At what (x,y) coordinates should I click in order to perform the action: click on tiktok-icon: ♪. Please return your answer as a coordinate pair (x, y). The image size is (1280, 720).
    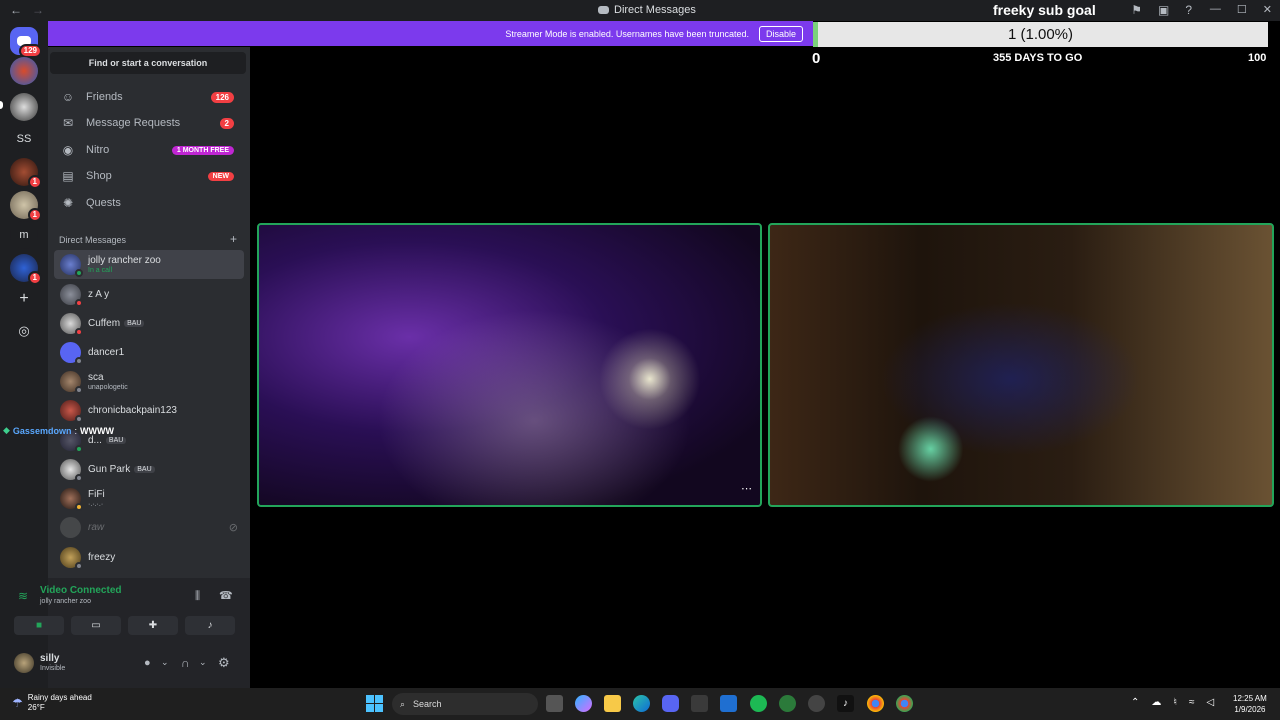
    Looking at the image, I should click on (845, 703).